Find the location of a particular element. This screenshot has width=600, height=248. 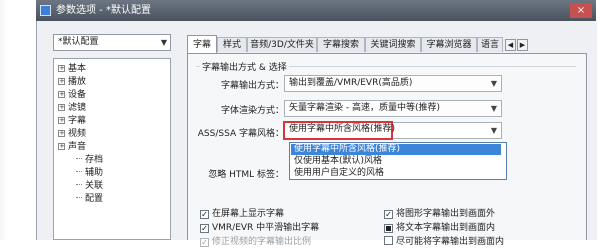

fix-ratio-checkbox: ✓ 修正视频的字幕输出比例 is located at coordinates (255, 242).